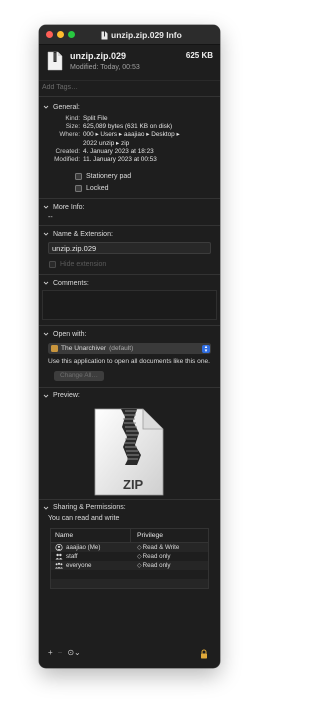  Describe the element at coordinates (97, 188) in the screenshot. I see `locked-label: Locked` at that location.